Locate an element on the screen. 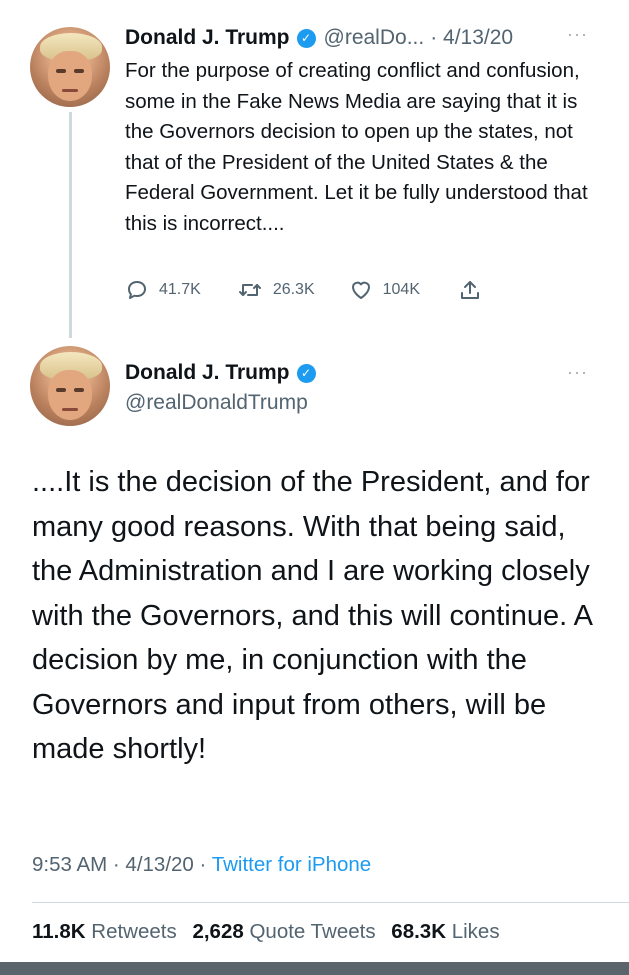 Image resolution: width=629 pixels, height=975 pixels. tweet-1-actions: 41.7K 26.3K 104K is located at coordinates (303, 290).